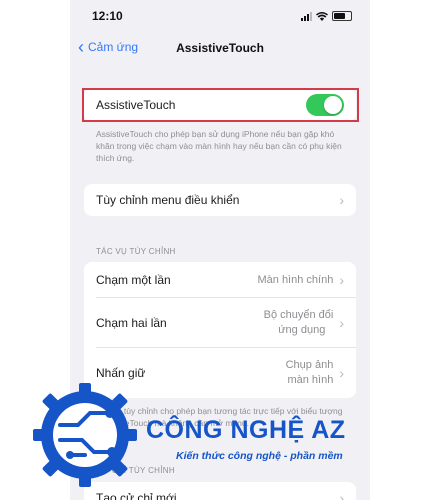 The image size is (437, 500). I want to click on cellular-signal-icon, so click(306, 16).